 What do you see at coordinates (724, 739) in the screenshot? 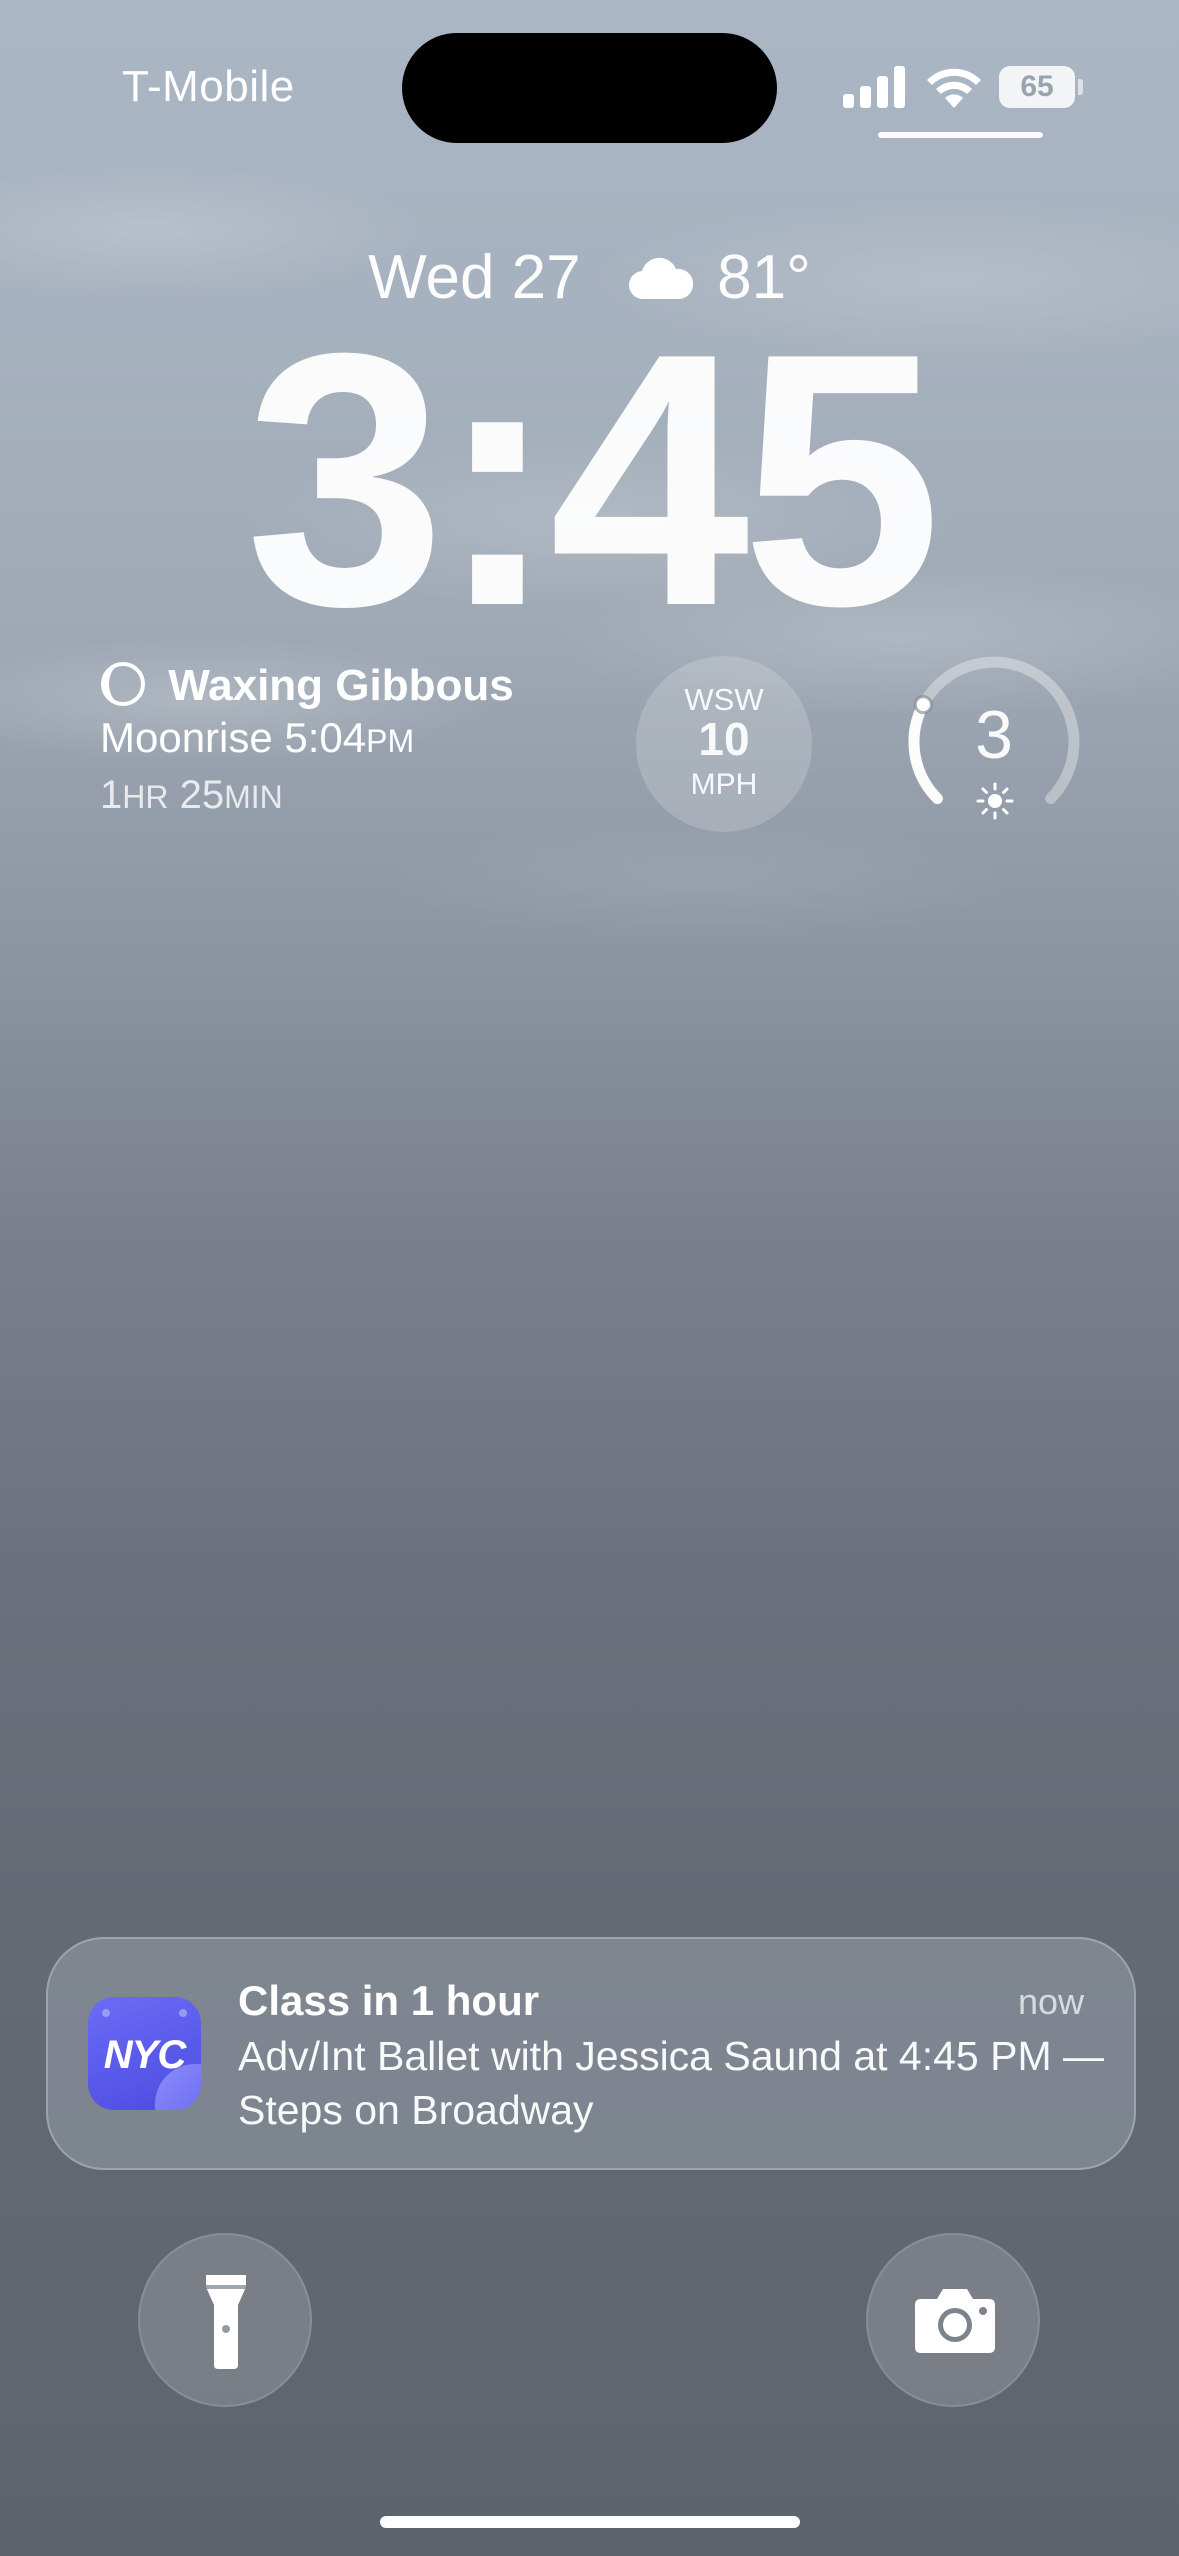
I see `wind-speed: 10` at bounding box center [724, 739].